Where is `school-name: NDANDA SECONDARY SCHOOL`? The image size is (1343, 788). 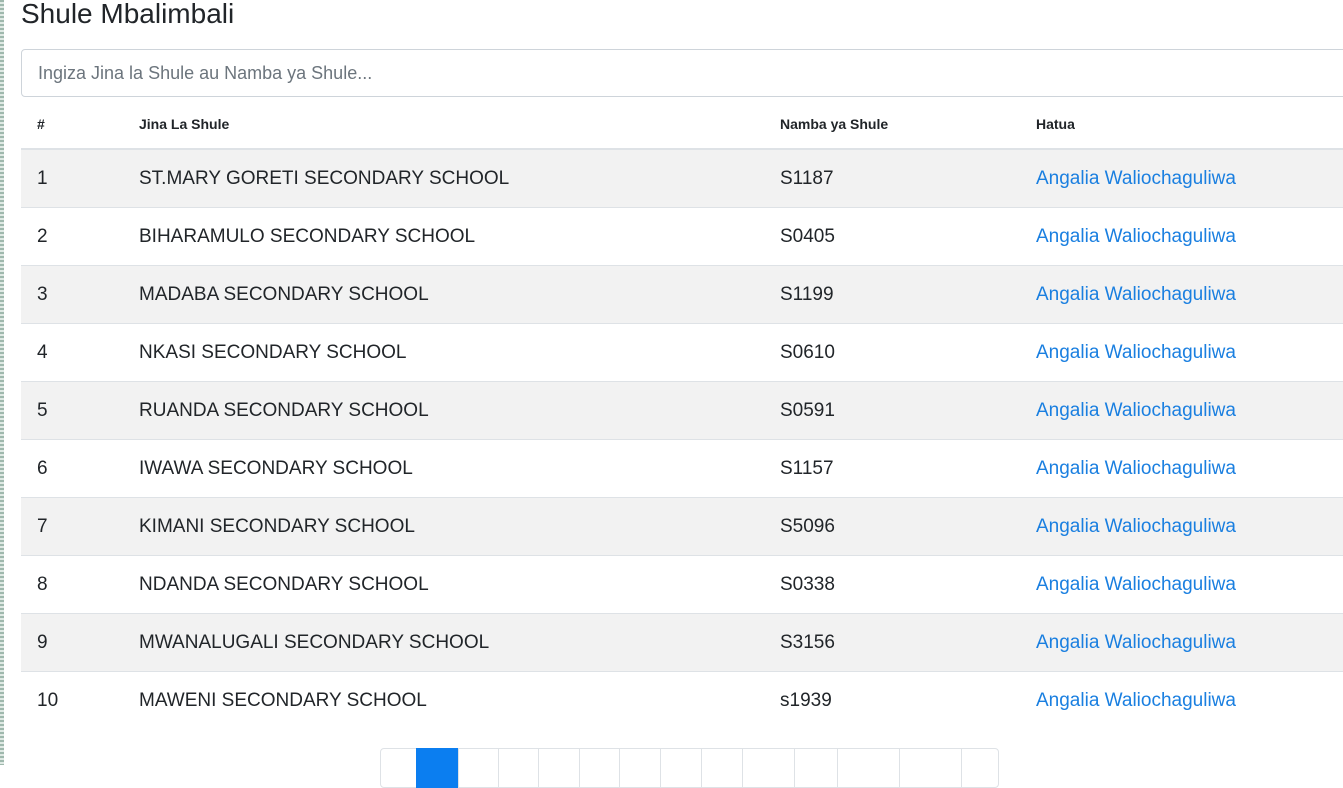
school-name: NDANDA SECONDARY SCHOOL is located at coordinates (459, 584).